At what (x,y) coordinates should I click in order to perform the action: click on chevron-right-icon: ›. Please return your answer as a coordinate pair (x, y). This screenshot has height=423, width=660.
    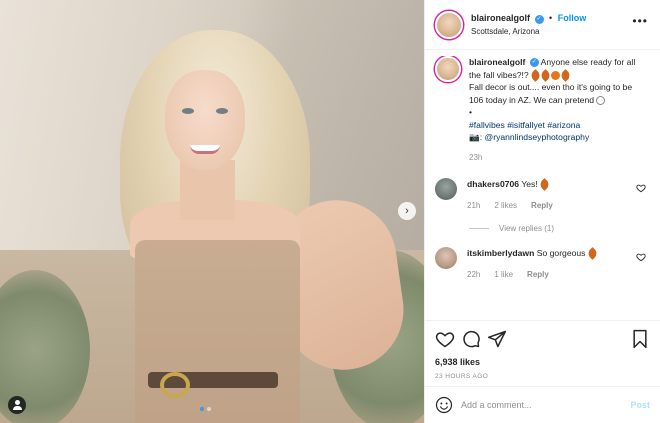
    Looking at the image, I should click on (407, 211).